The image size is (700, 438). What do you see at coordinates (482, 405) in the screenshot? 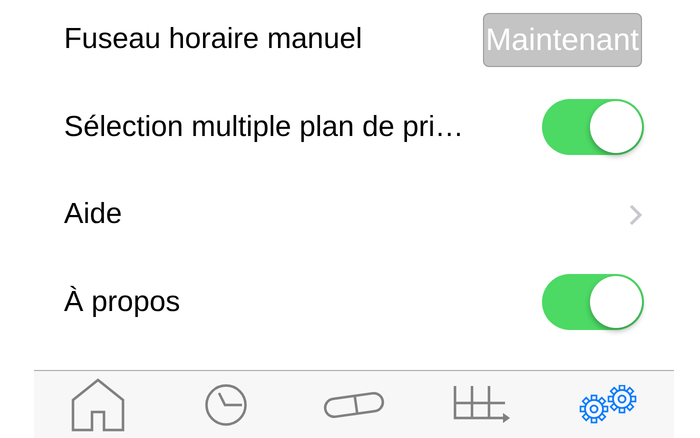
I see `grid-chart-icon` at bounding box center [482, 405].